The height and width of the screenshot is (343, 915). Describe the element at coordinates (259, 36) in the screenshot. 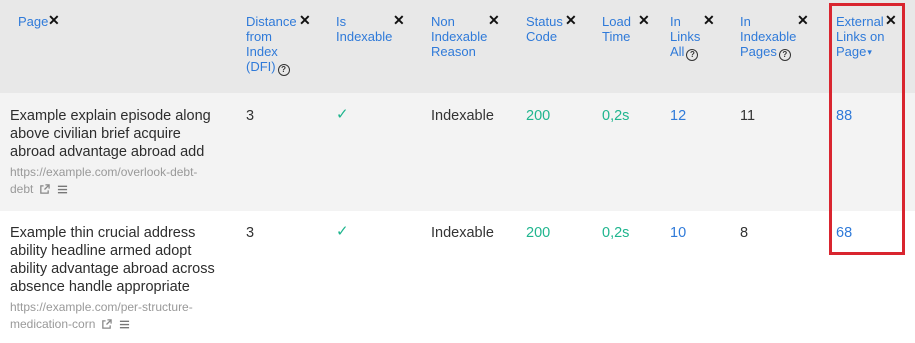

I see `column-label: from` at that location.